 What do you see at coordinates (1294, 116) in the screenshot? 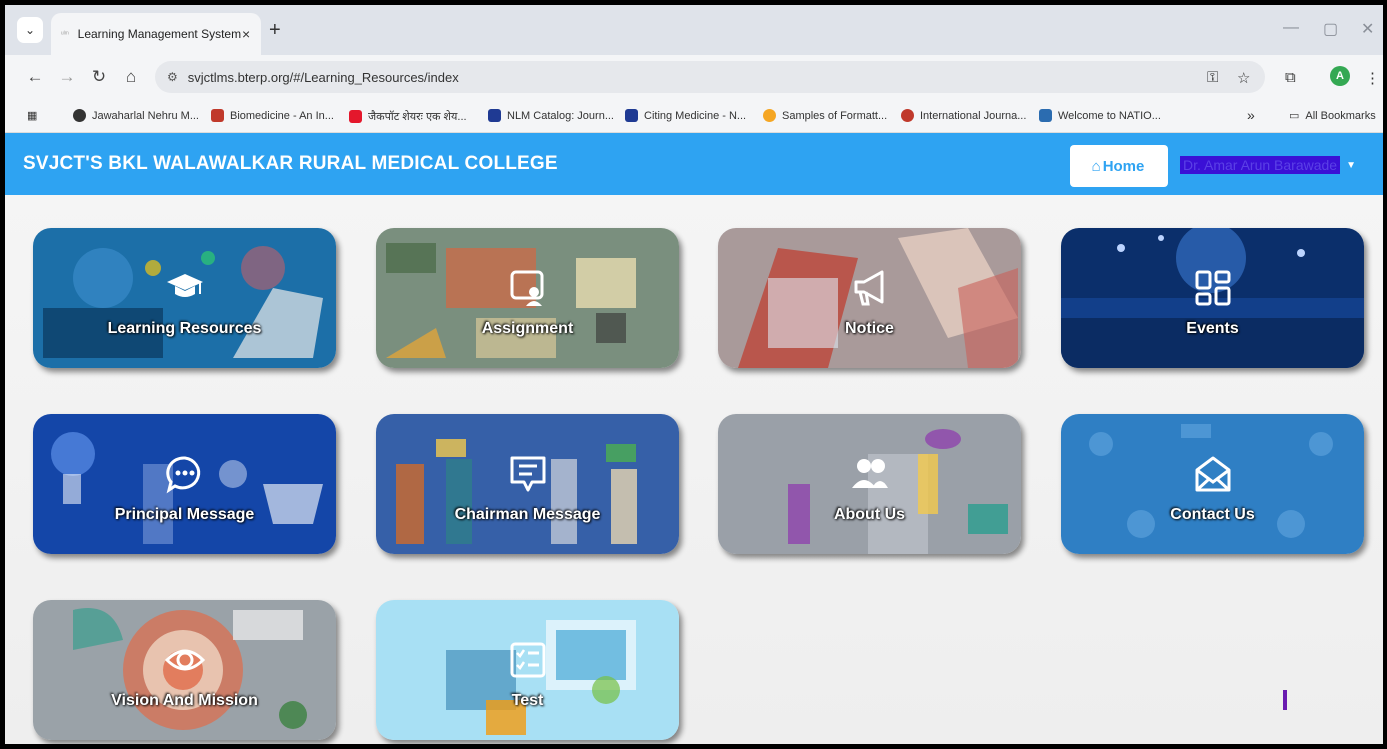
I see `folder-icon: ▭` at bounding box center [1294, 116].